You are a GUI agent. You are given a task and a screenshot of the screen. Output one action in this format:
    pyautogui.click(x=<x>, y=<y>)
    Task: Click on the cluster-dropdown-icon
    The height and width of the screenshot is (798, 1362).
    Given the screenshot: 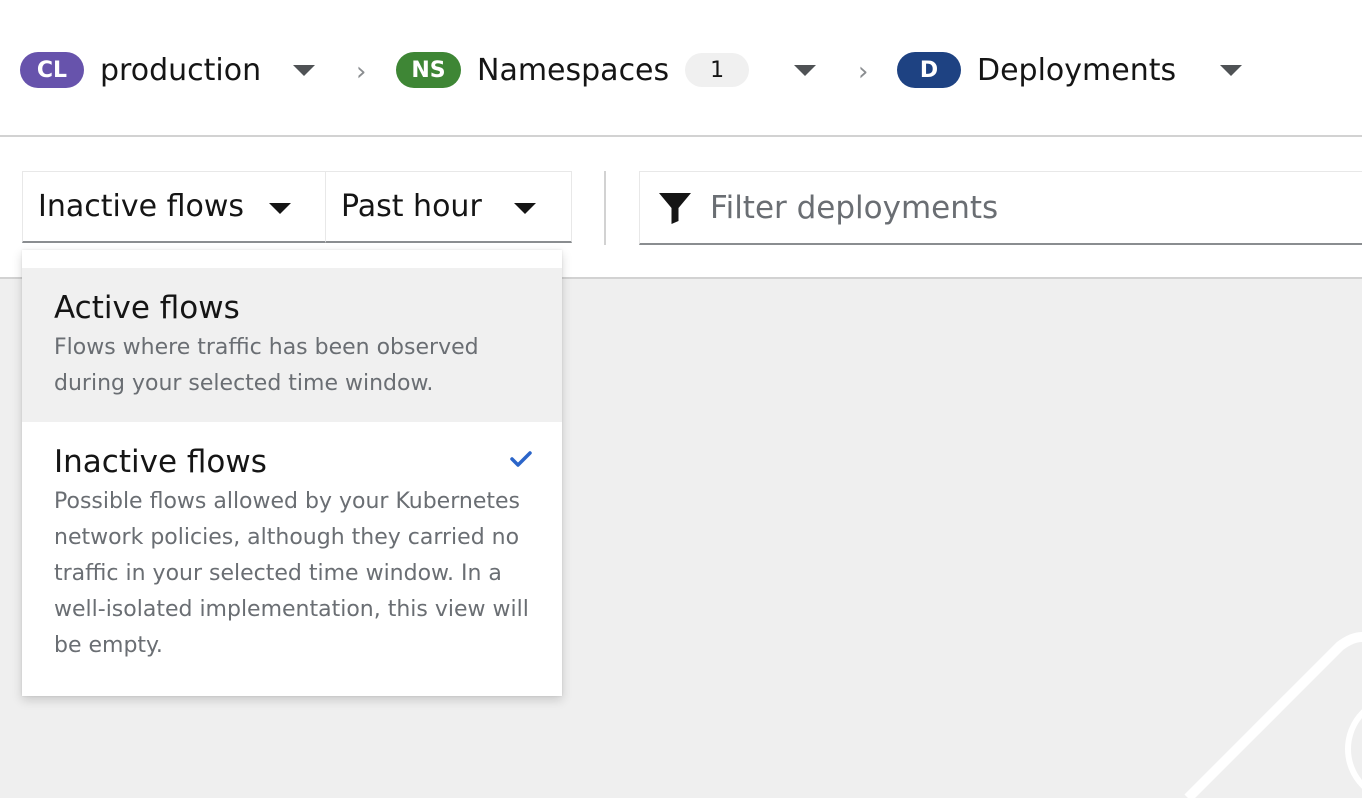 What is the action you would take?
    pyautogui.click(x=304, y=70)
    